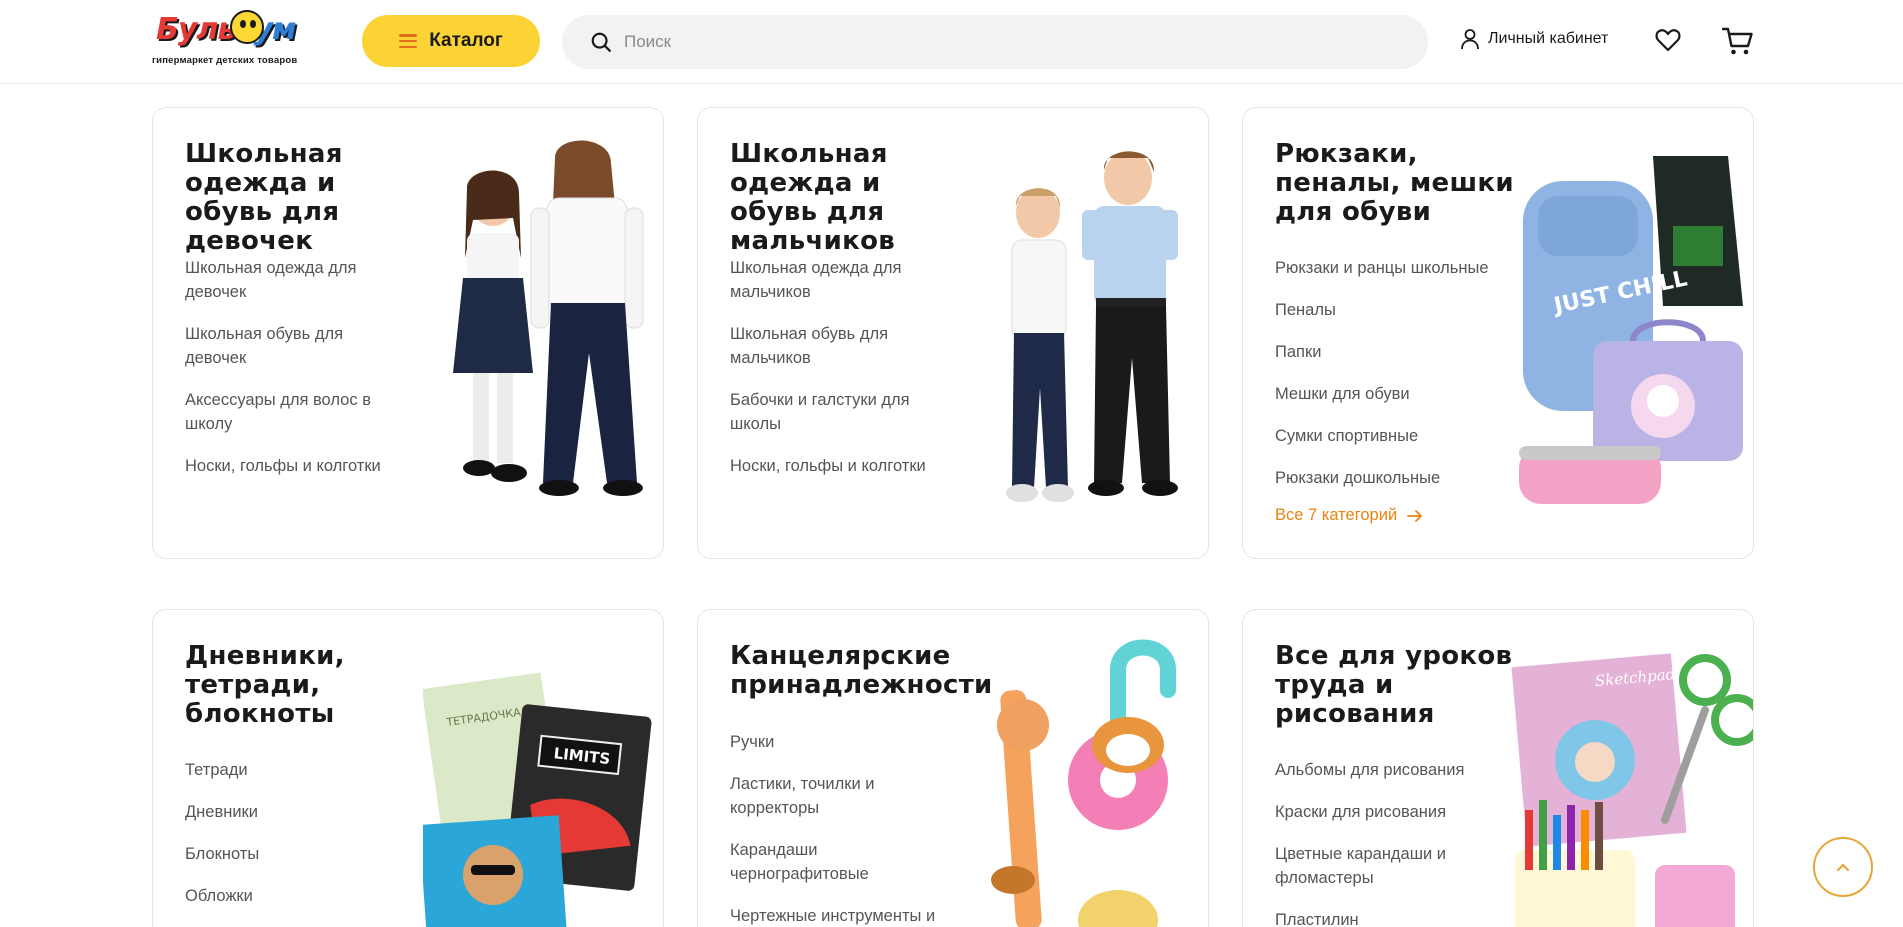 This screenshot has height=927, width=1903. I want to click on category-link: Мешки для обуви, so click(1395, 394).